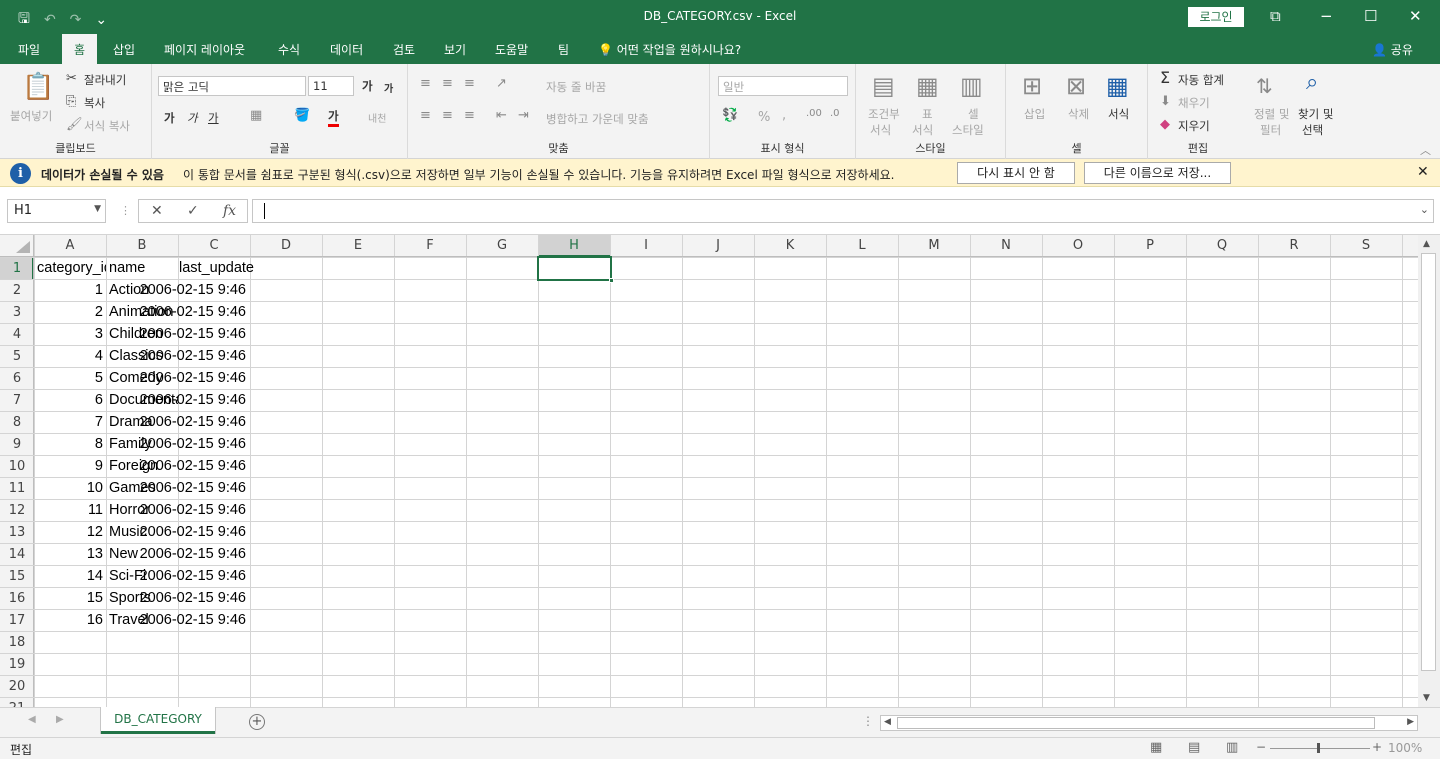 Image resolution: width=1440 pixels, height=759 pixels. What do you see at coordinates (289, 49) in the screenshot?
I see `tab-formulas: 수식` at bounding box center [289, 49].